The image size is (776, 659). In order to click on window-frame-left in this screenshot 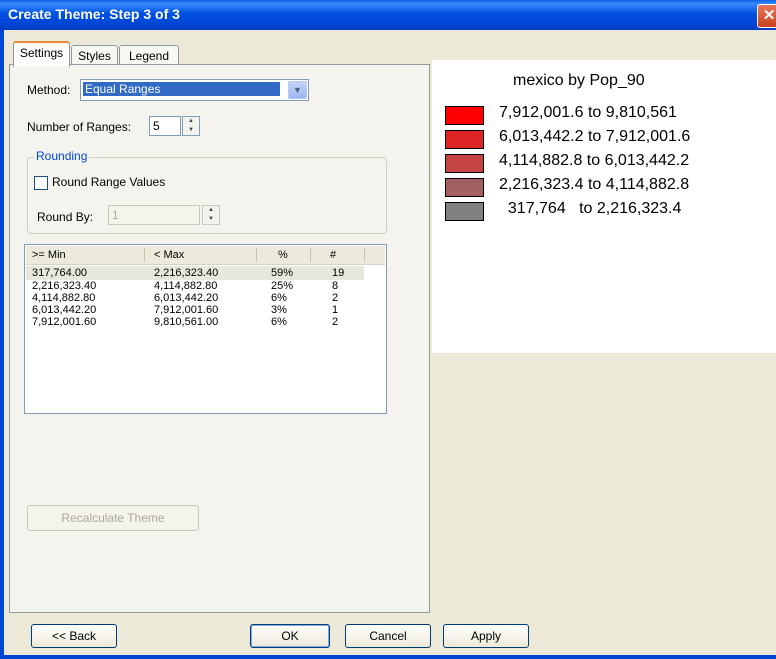, I will do `click(2, 344)`.